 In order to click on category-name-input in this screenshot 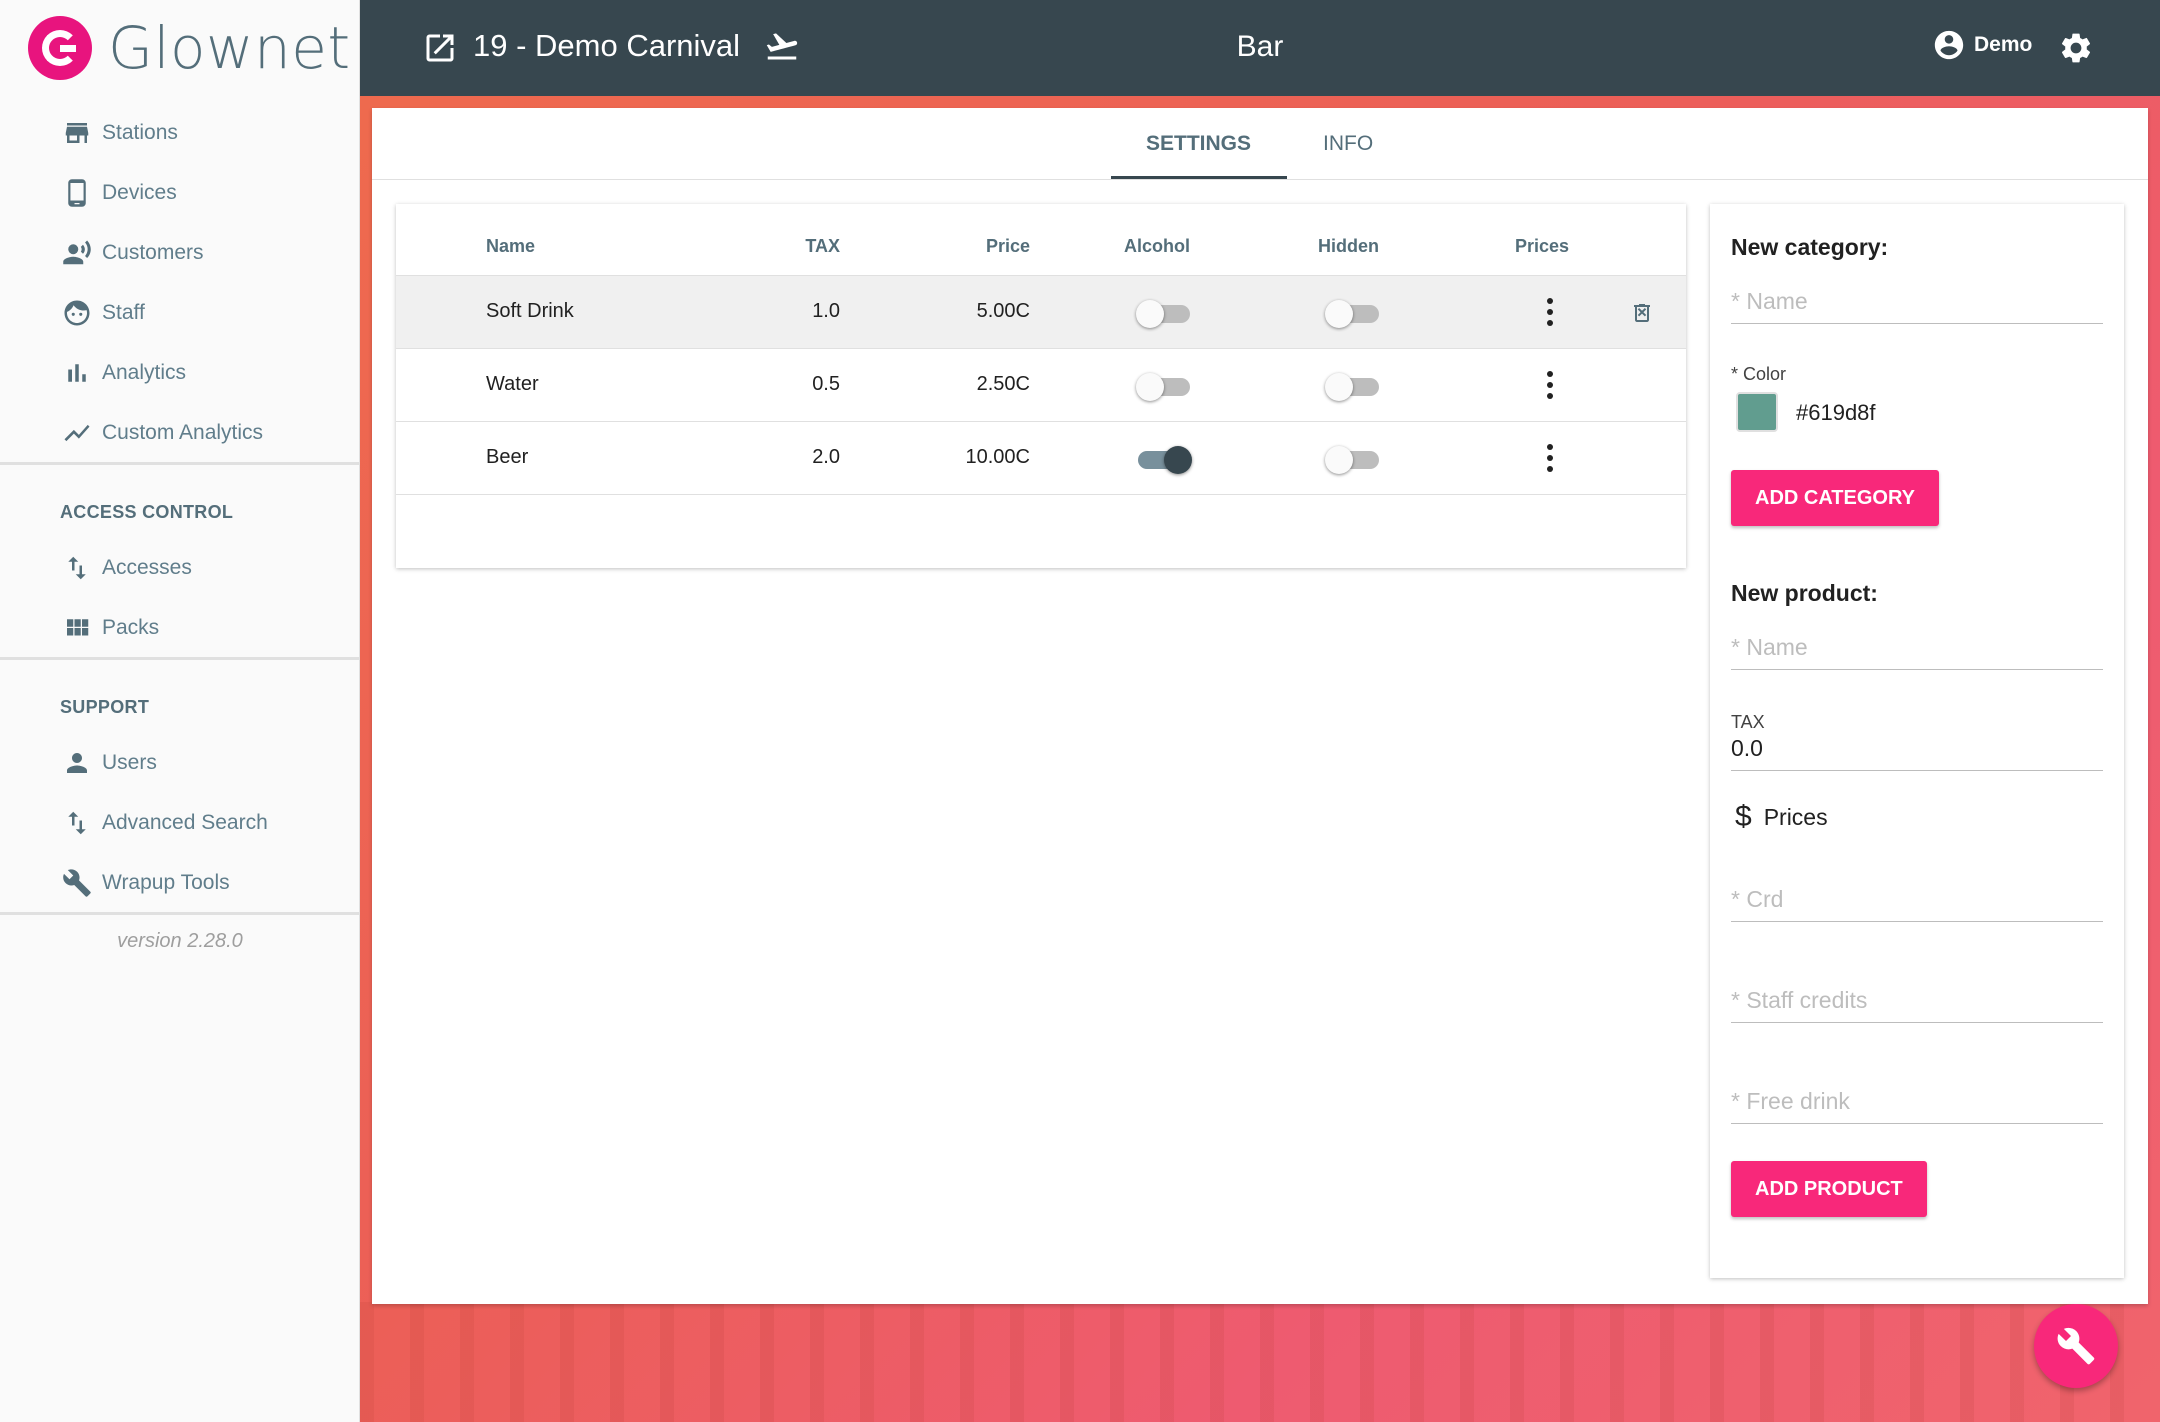, I will do `click(1917, 303)`.